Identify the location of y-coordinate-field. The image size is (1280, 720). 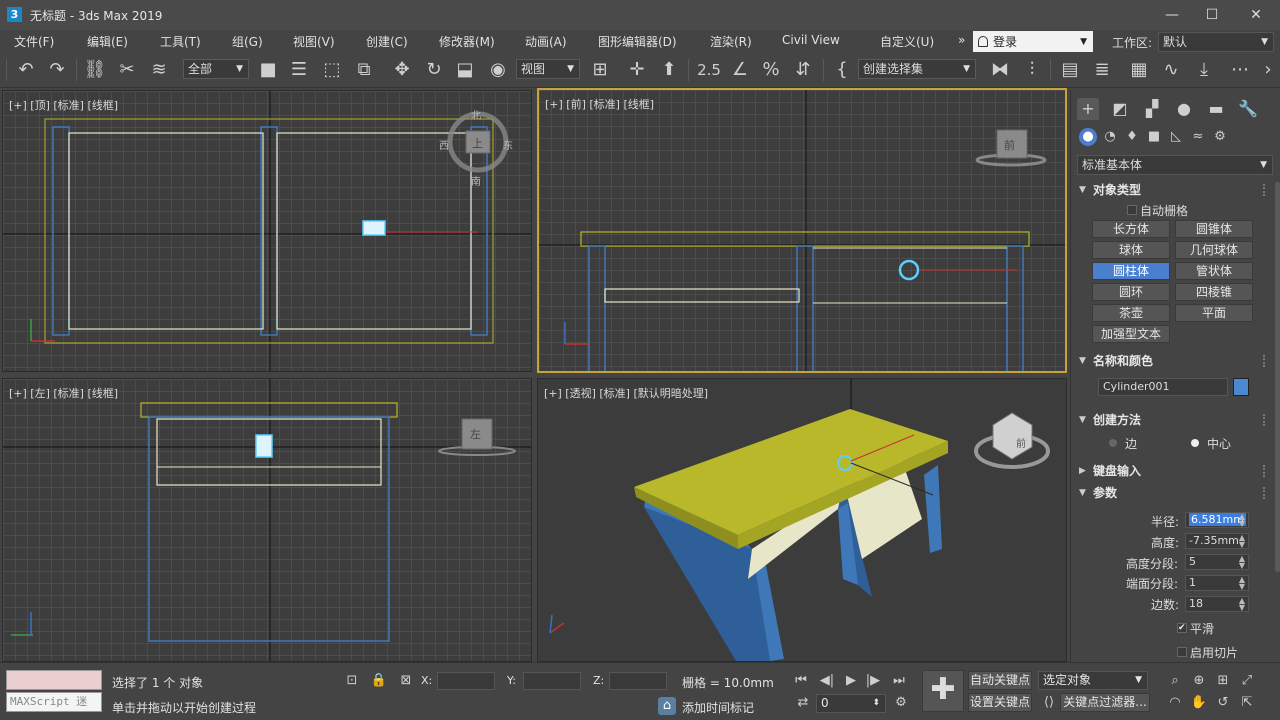
(552, 681).